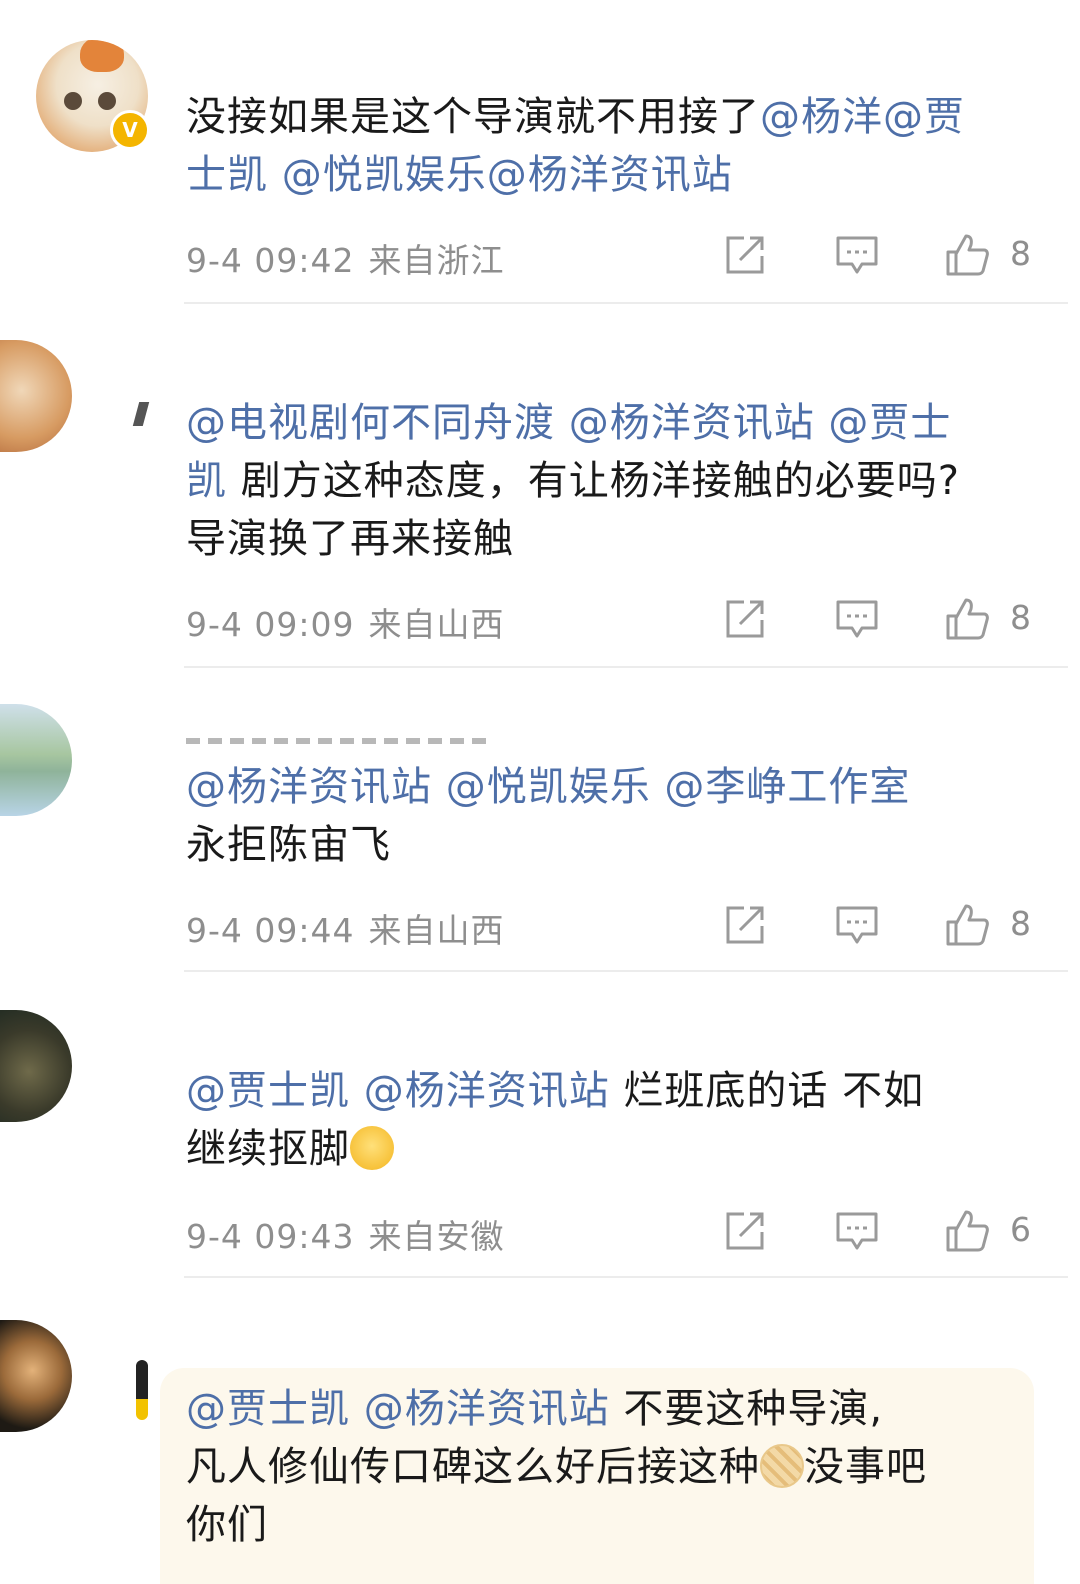 The image size is (1080, 1584). Describe the element at coordinates (865, 1467) in the screenshot. I see `comment-body: 没事吧` at that location.